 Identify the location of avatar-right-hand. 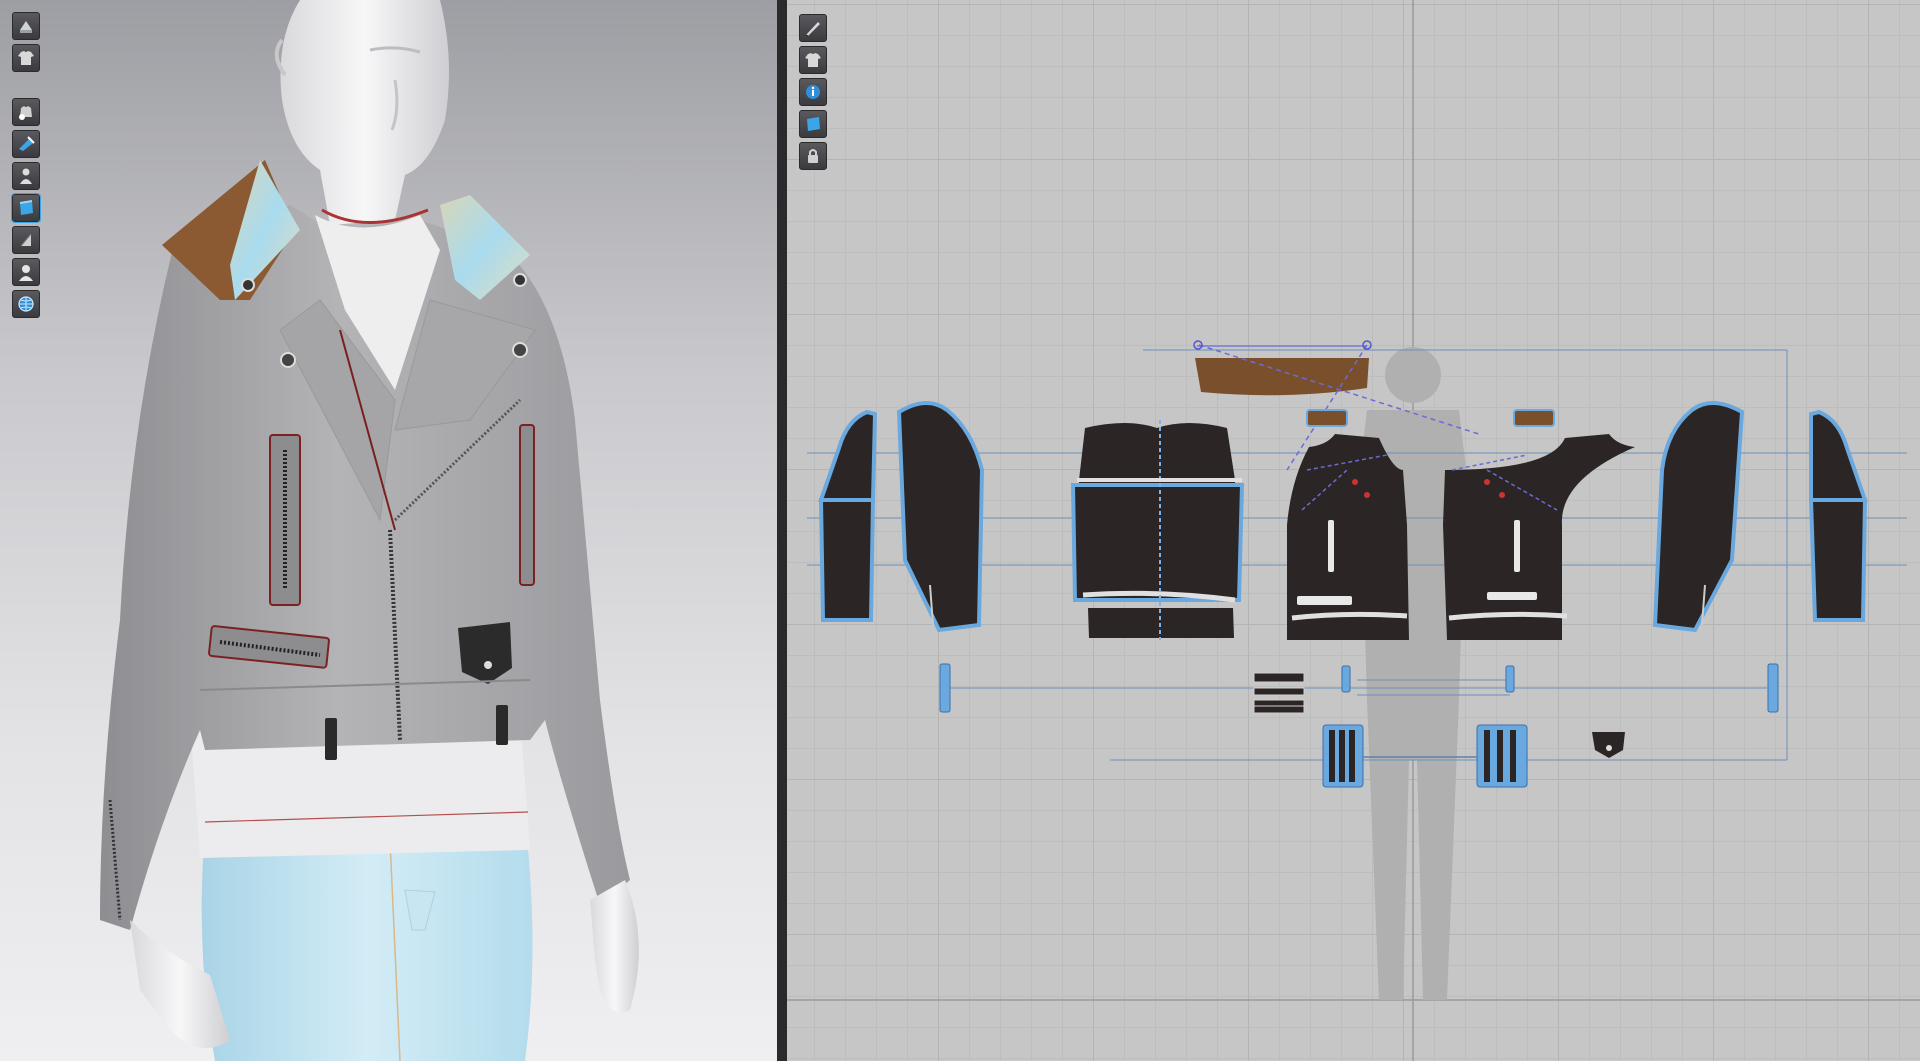
(614, 946).